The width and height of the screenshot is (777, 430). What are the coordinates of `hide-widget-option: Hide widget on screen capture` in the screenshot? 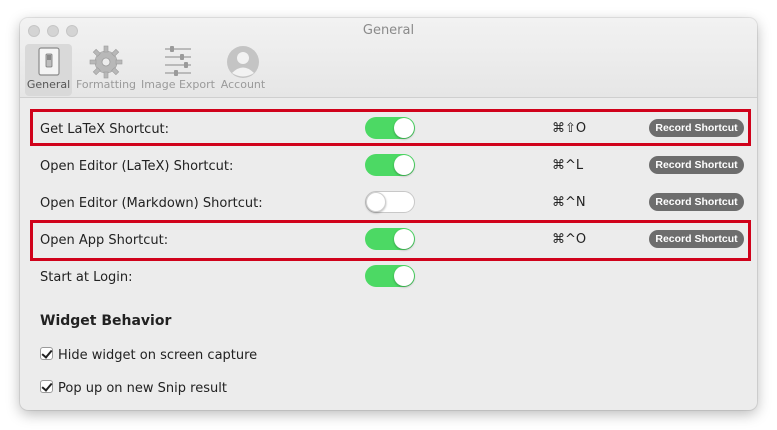 It's located at (148, 355).